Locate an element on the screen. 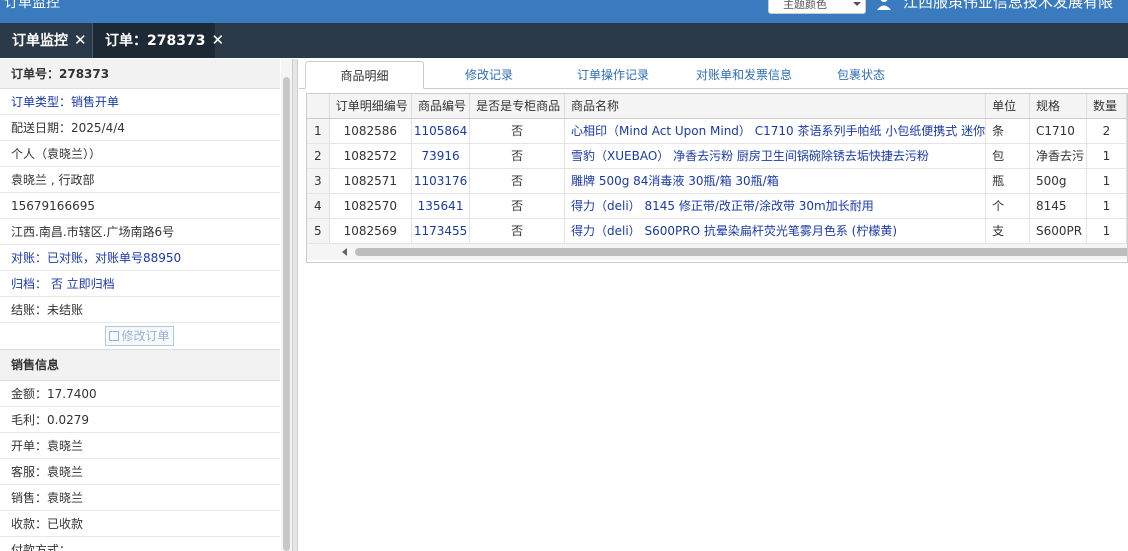 Image resolution: width=1128 pixels, height=551 pixels. product-id-link: 73916 is located at coordinates (441, 156).